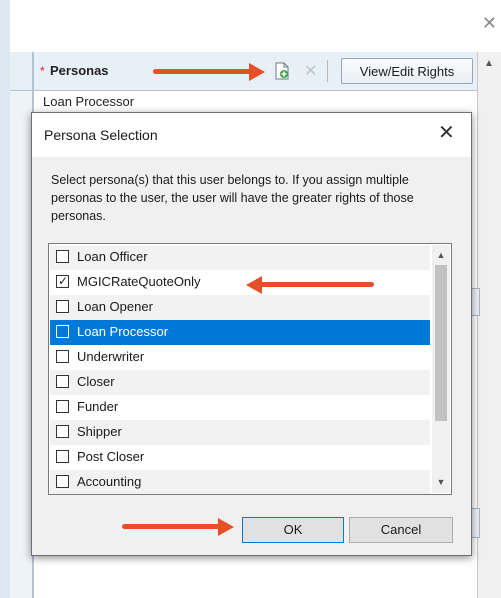 The width and height of the screenshot is (501, 598). I want to click on cancel-button: Cancel, so click(401, 530).